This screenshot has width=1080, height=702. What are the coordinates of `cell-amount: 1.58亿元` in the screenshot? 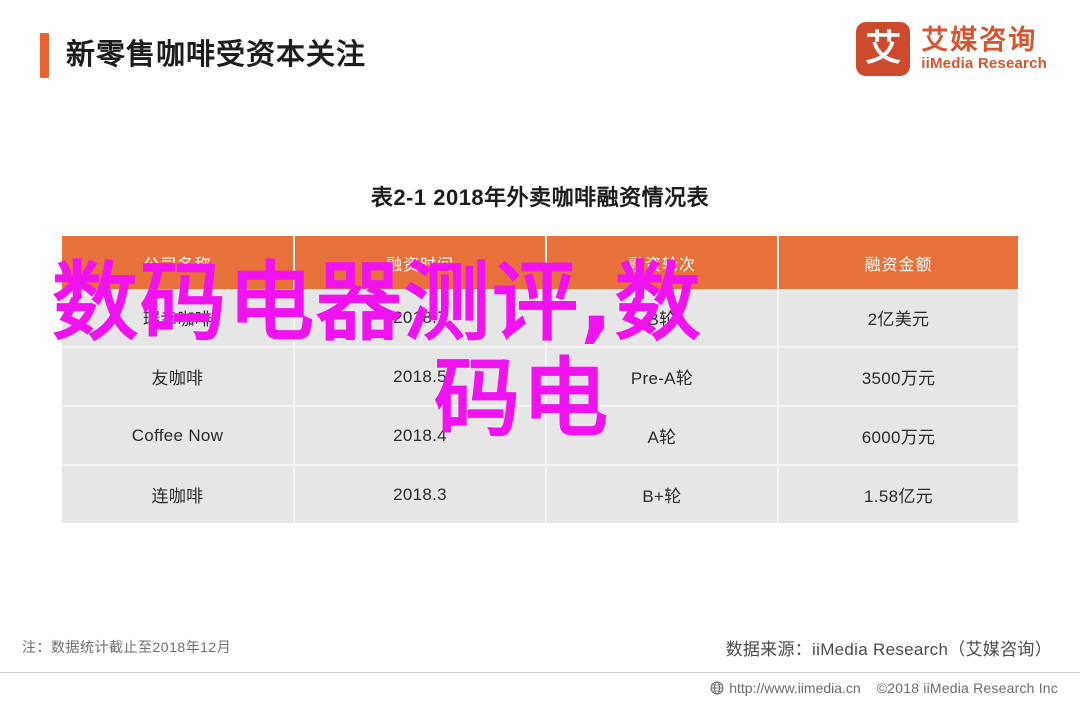 It's located at (898, 494).